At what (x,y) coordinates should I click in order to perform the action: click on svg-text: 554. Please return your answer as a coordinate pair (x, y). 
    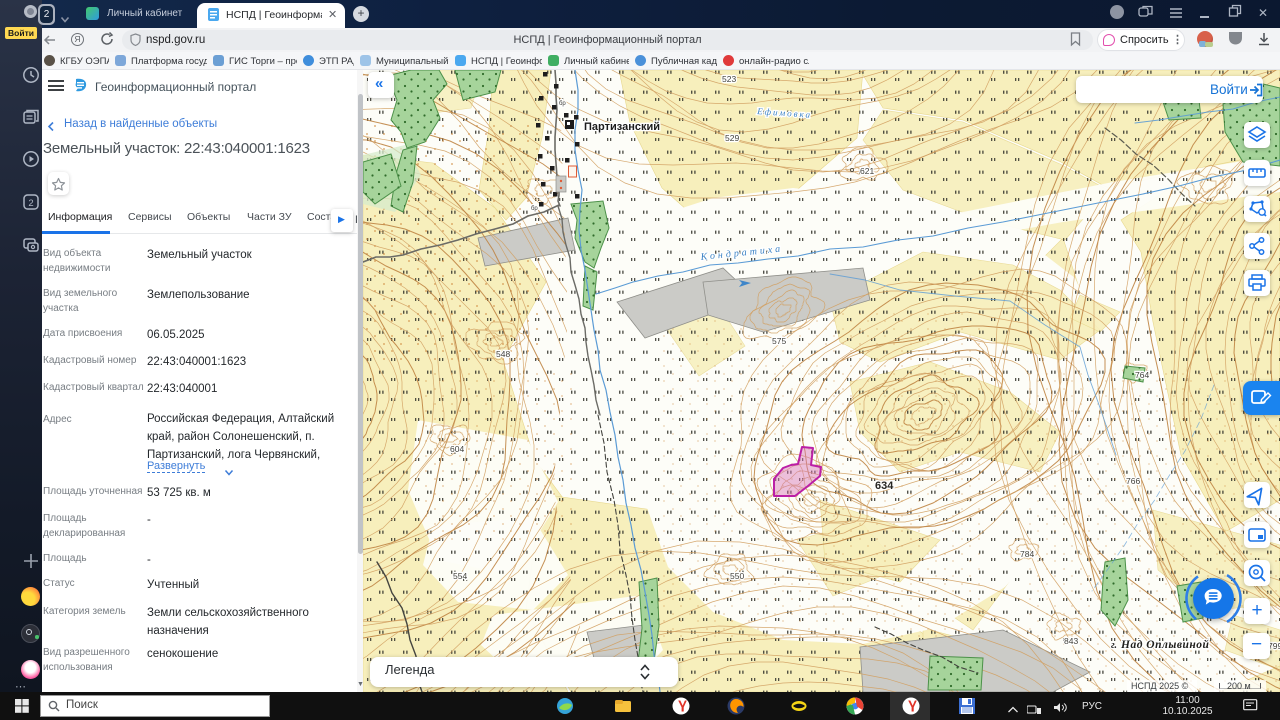
    Looking at the image, I should click on (460, 576).